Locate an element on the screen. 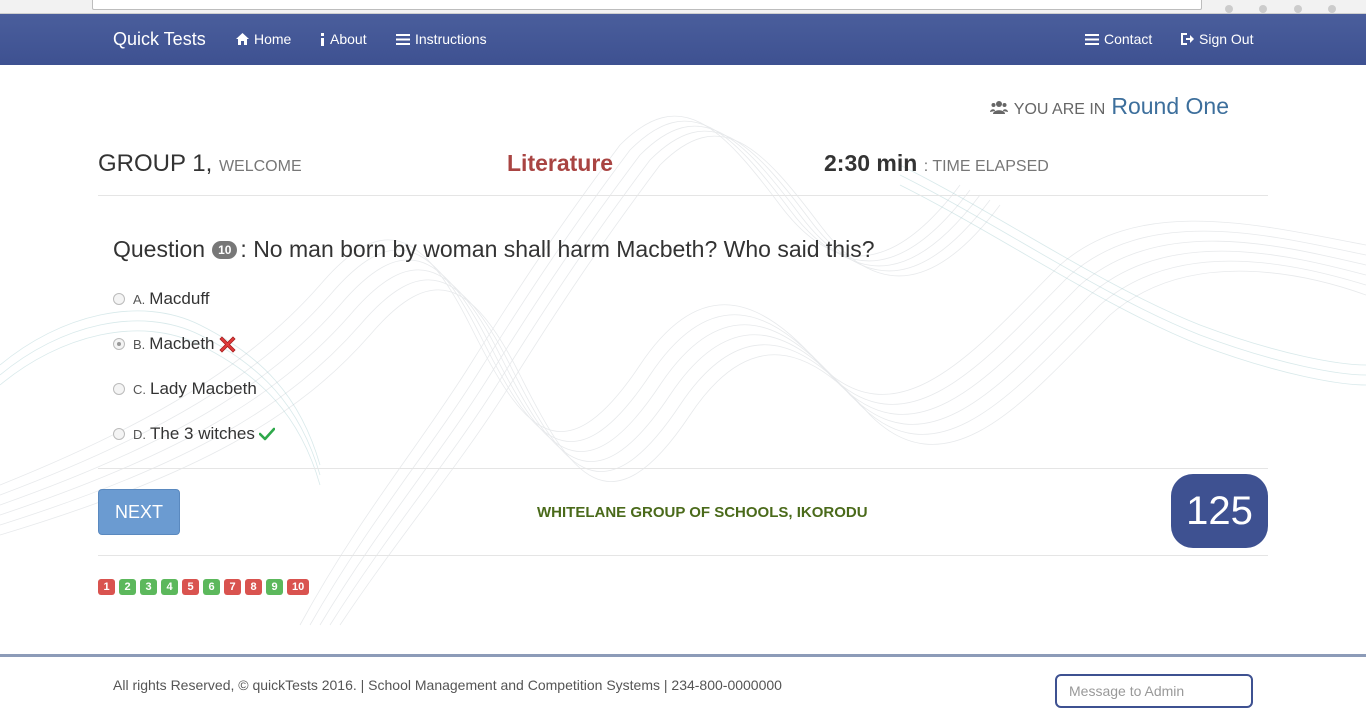 Image resolution: width=1366 pixels, height=716 pixels. nav-instructions: Instructions is located at coordinates (441, 39).